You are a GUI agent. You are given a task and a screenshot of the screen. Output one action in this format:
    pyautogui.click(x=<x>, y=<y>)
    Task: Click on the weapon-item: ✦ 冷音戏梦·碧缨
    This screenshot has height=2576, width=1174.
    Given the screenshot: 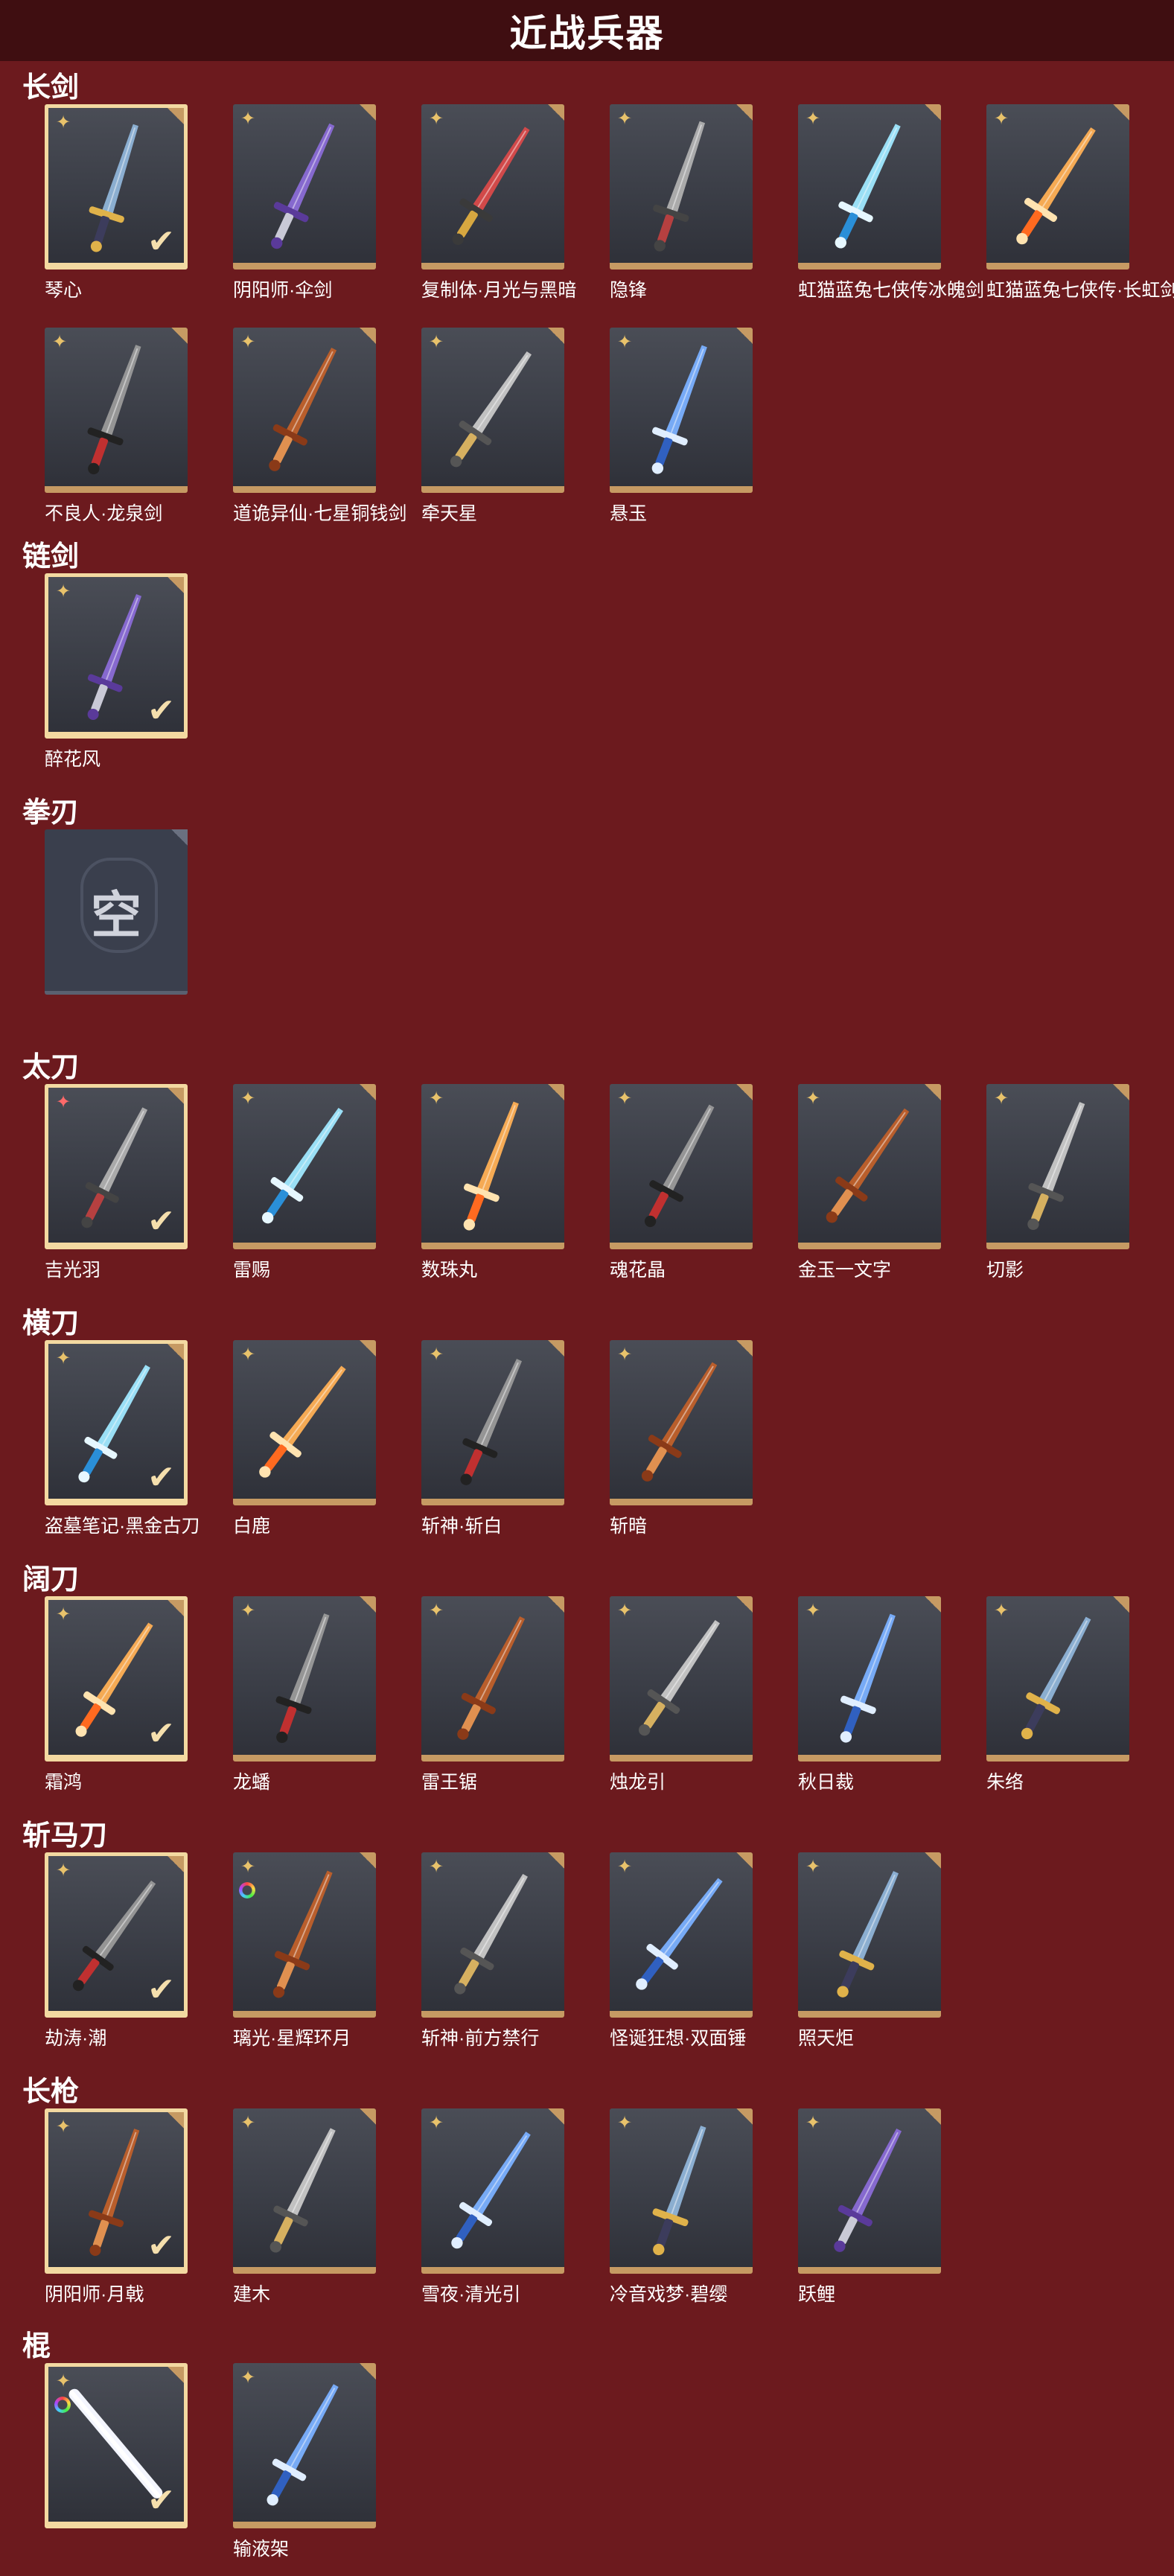 What is the action you would take?
    pyautogui.click(x=681, y=2207)
    